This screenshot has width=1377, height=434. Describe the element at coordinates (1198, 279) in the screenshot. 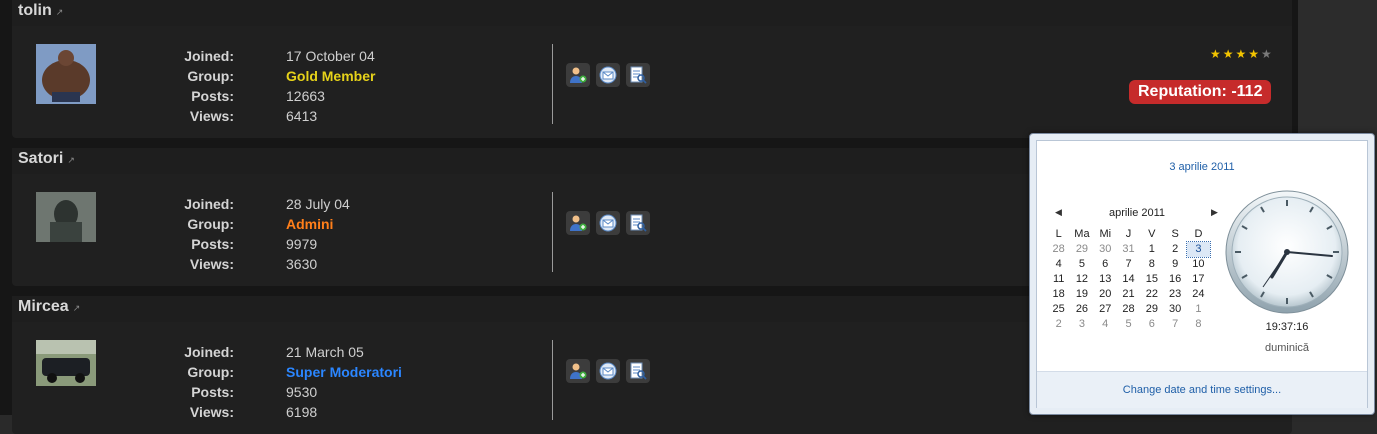

I see `calendar-day: 17` at that location.